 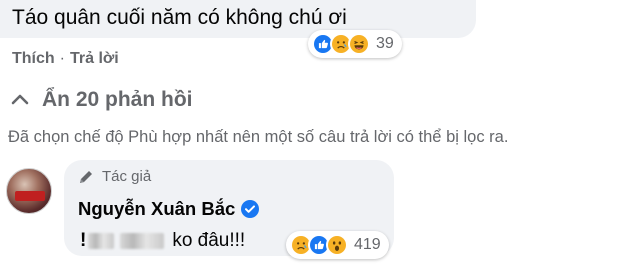 I want to click on reply-reaction-count: 419, so click(x=367, y=244).